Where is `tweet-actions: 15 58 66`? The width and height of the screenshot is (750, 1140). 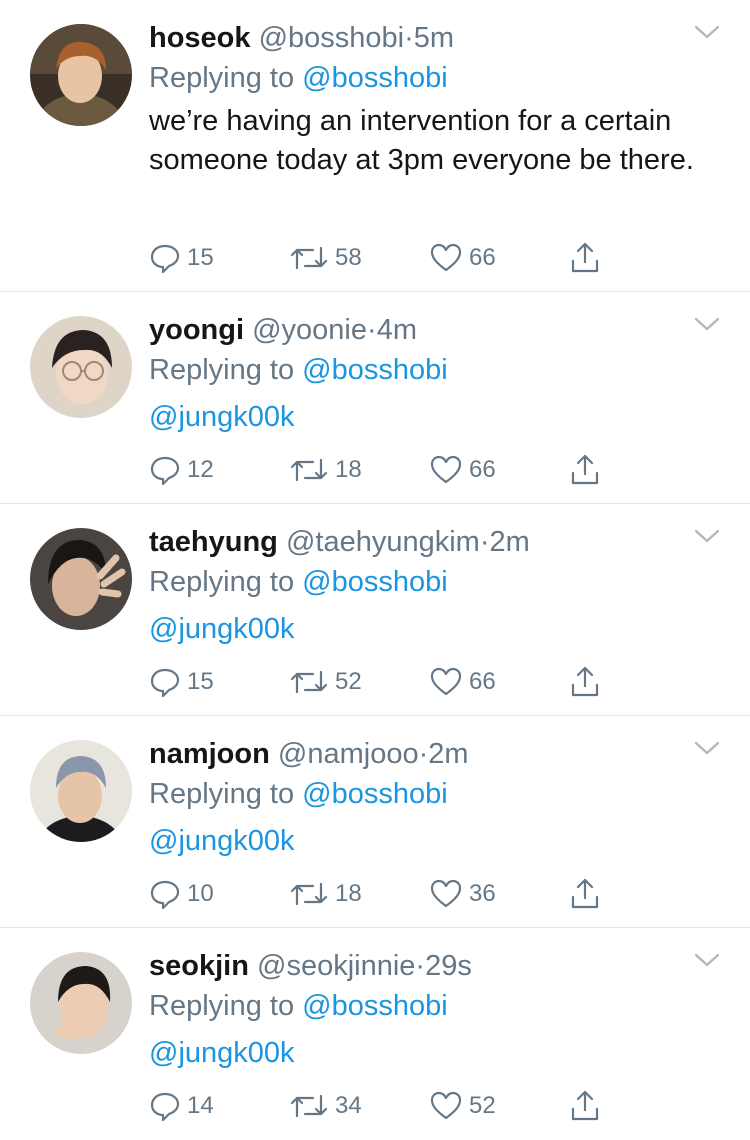 tweet-actions: 15 58 66 is located at coordinates (434, 258).